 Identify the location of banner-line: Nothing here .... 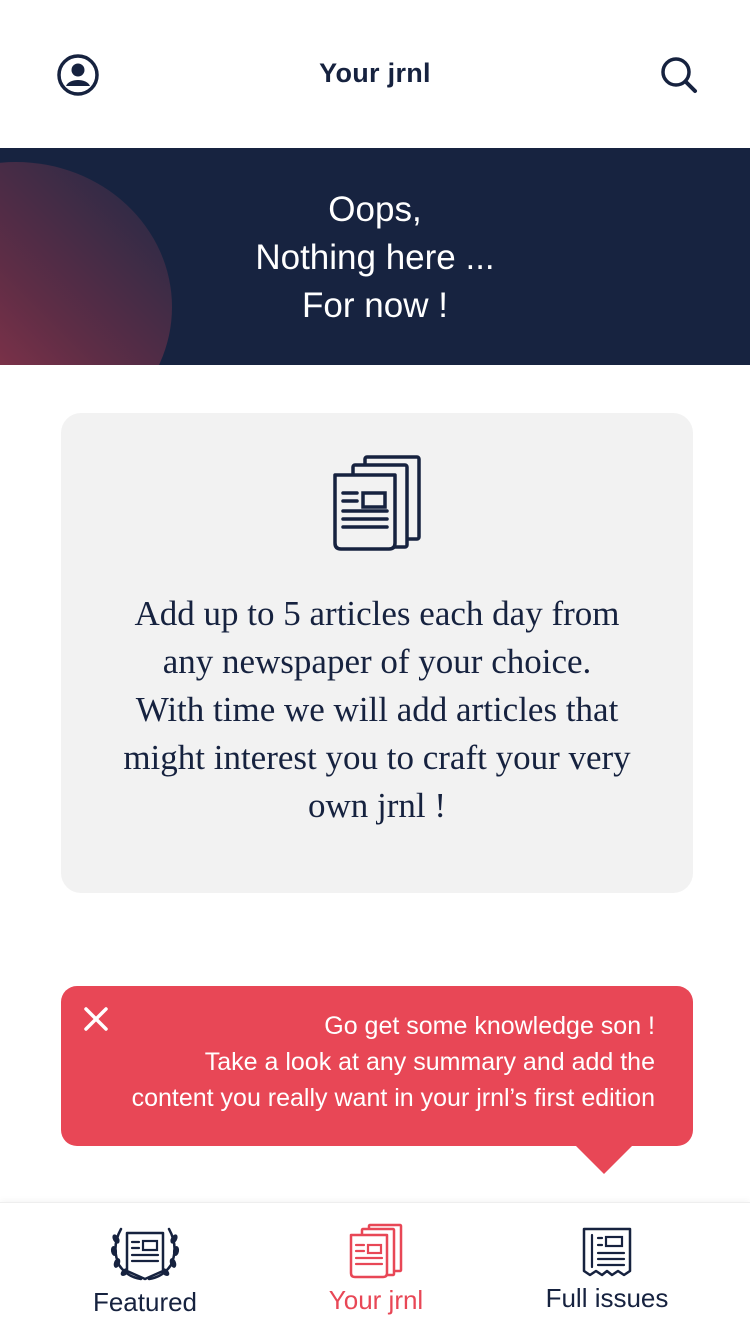
(375, 257).